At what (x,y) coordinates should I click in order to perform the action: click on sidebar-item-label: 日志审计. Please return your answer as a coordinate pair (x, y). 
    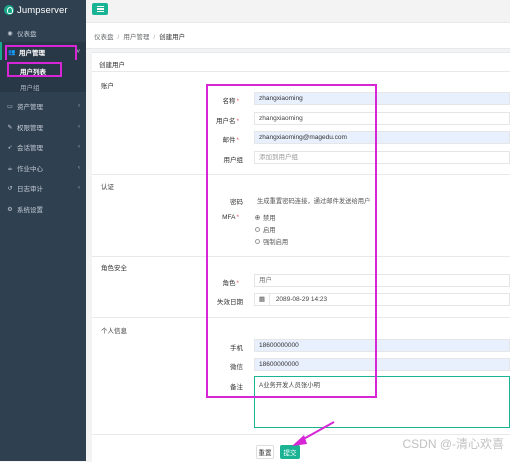
    Looking at the image, I should click on (30, 189).